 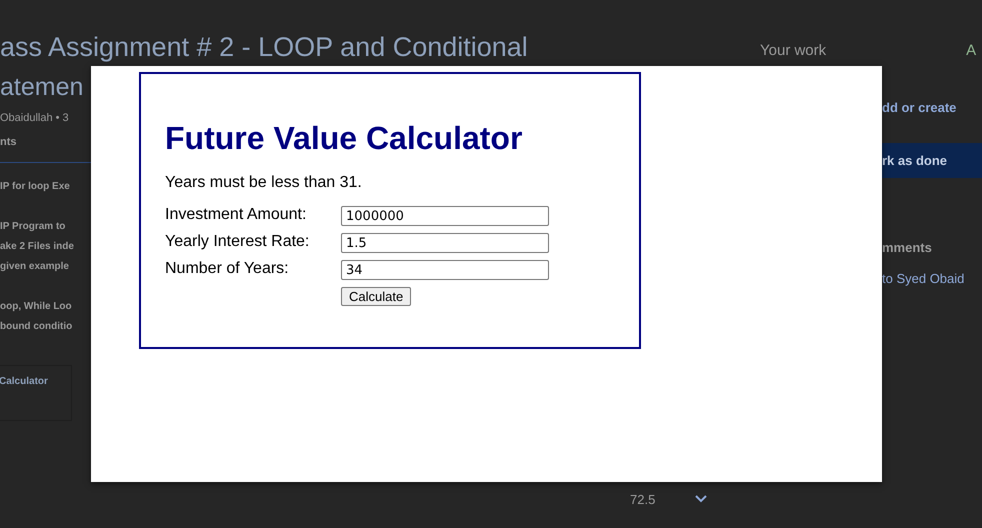 What do you see at coordinates (37, 327) in the screenshot?
I see `instruction-text: bound conditio` at bounding box center [37, 327].